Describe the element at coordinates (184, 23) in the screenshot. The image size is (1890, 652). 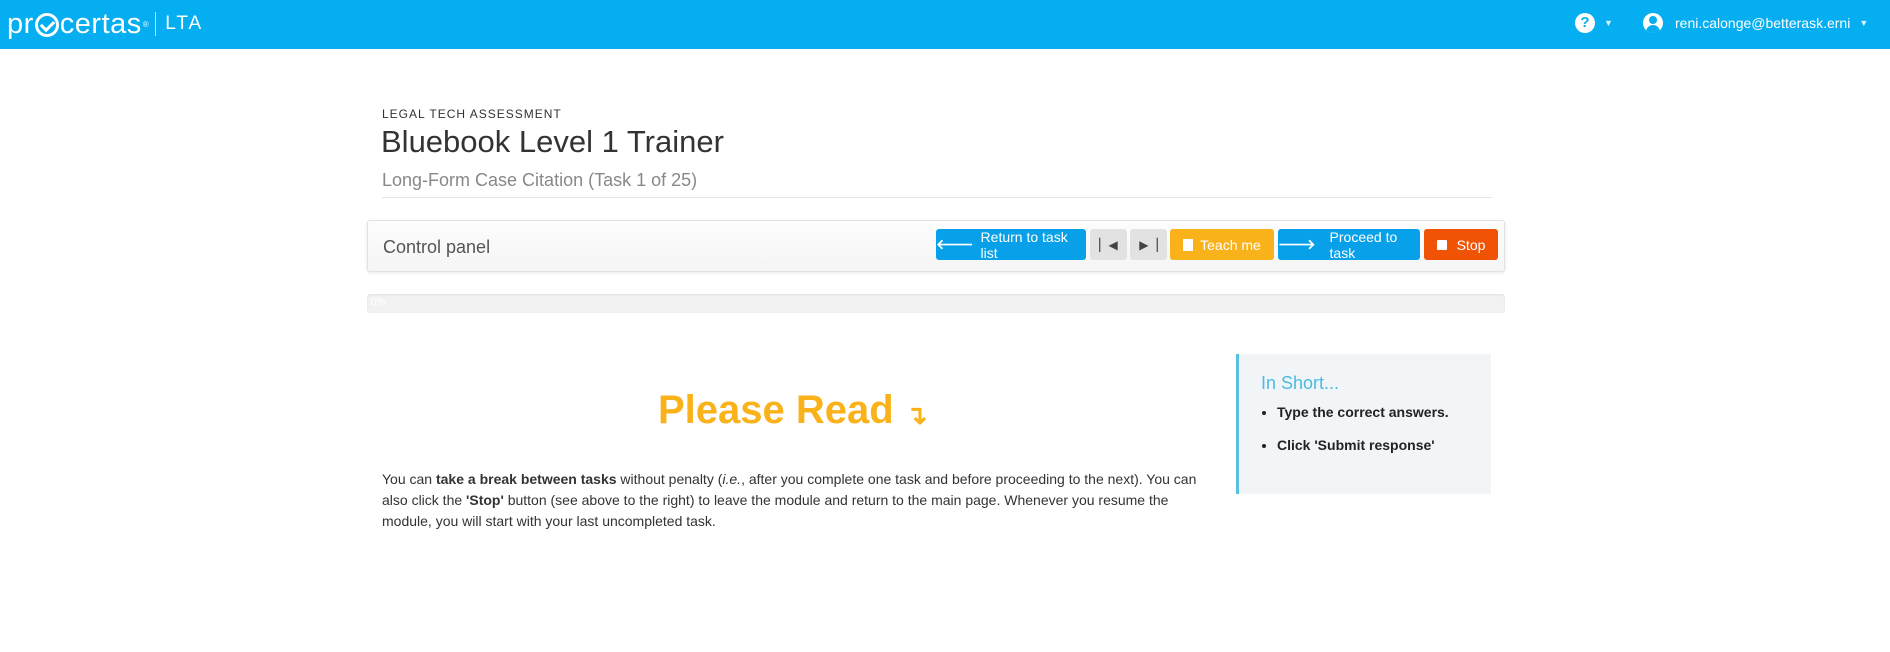
I see `logo-product: LTA` at that location.